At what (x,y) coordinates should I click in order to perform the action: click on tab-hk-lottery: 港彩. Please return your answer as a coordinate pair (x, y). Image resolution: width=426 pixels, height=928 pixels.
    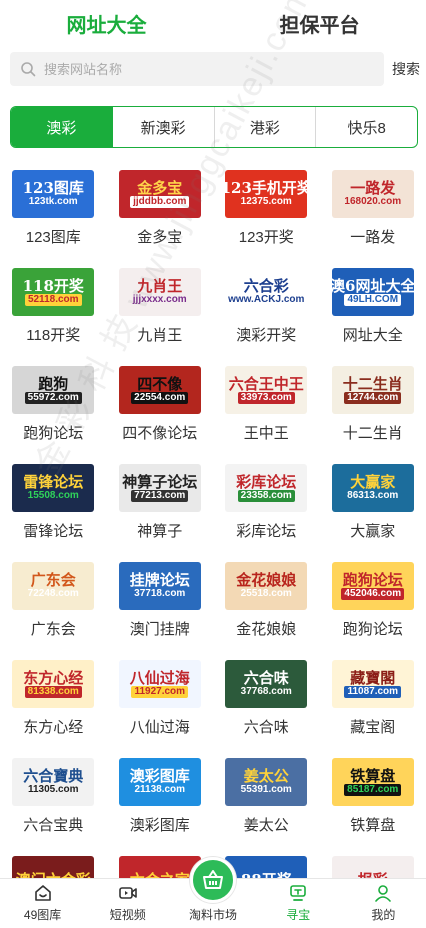
    Looking at the image, I should click on (266, 127).